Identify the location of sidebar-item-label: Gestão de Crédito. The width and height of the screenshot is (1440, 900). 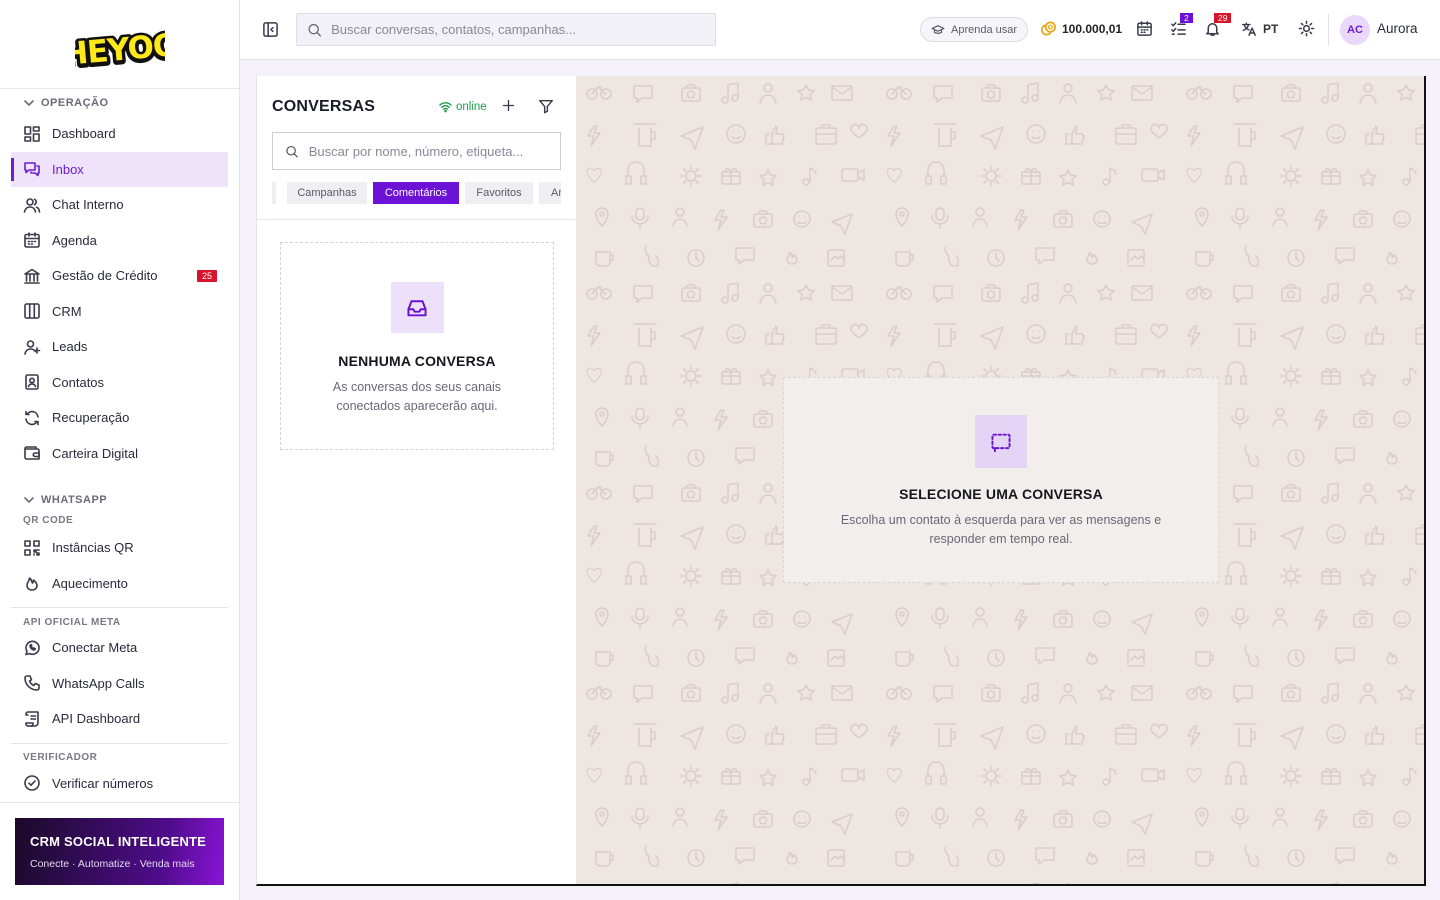
(105, 276).